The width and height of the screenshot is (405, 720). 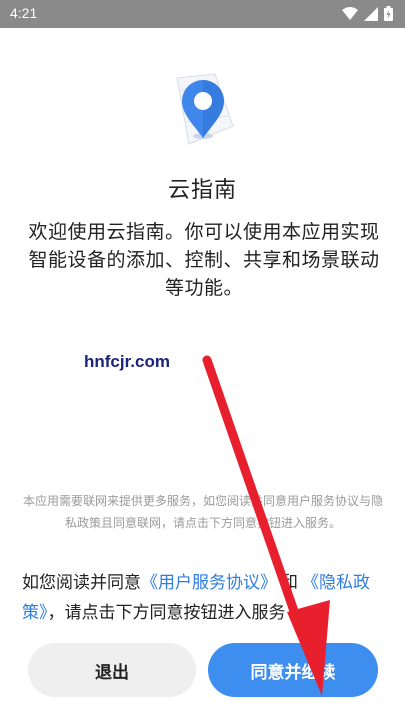 I want to click on consent-and: 和, so click(x=289, y=583).